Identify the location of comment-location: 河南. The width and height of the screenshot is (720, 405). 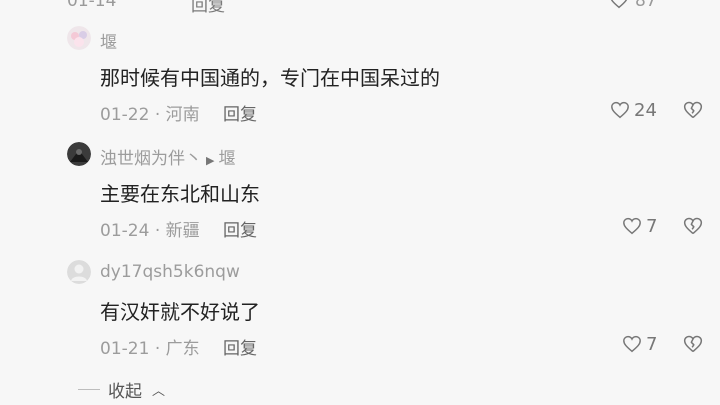
(182, 115).